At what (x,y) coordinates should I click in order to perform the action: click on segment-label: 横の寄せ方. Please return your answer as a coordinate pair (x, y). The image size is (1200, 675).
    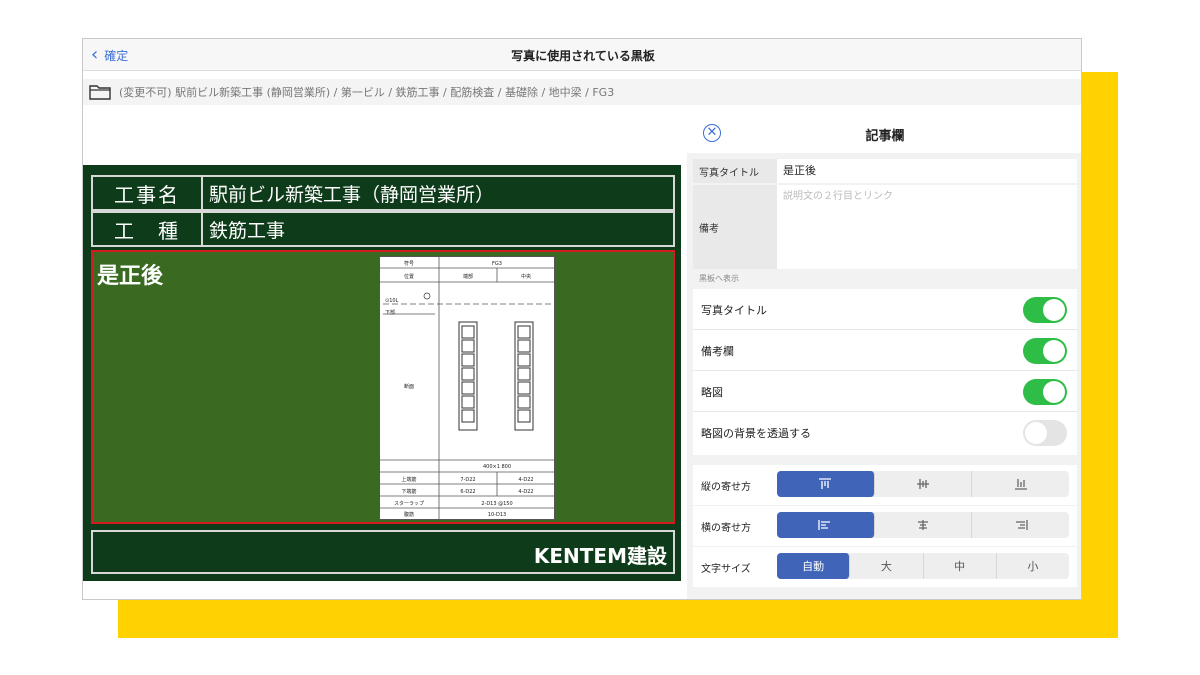
    Looking at the image, I should click on (726, 528).